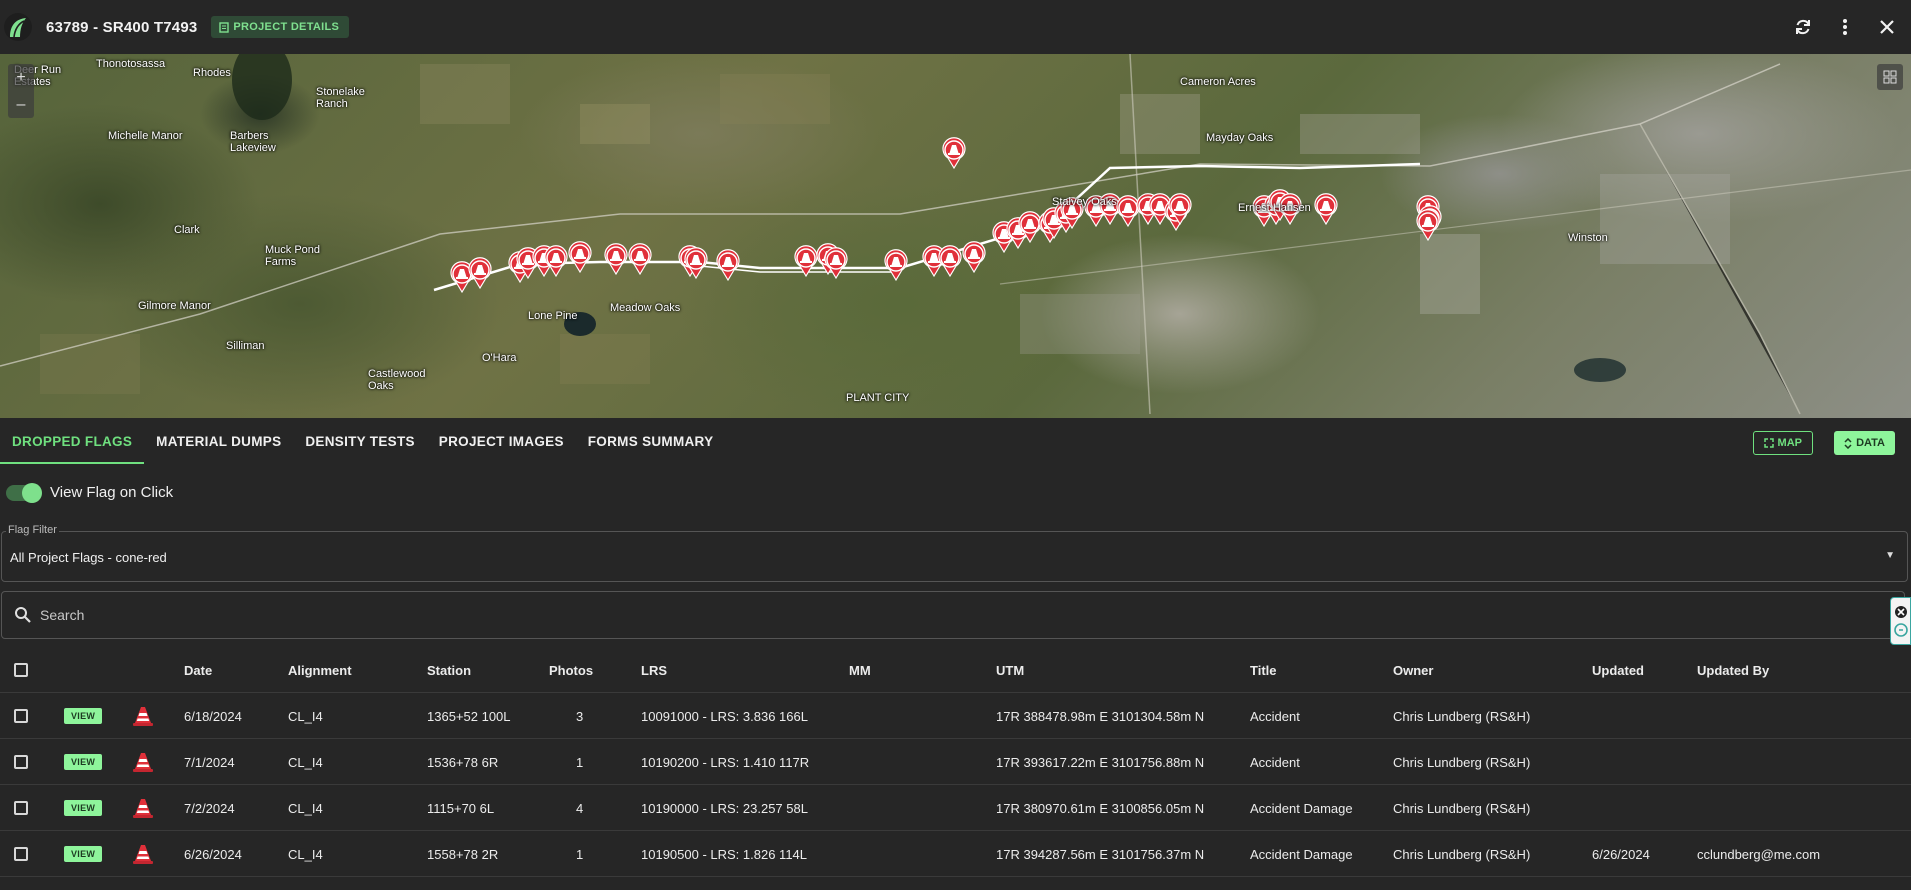  Describe the element at coordinates (449, 670) in the screenshot. I see `column-header-station: Station` at that location.